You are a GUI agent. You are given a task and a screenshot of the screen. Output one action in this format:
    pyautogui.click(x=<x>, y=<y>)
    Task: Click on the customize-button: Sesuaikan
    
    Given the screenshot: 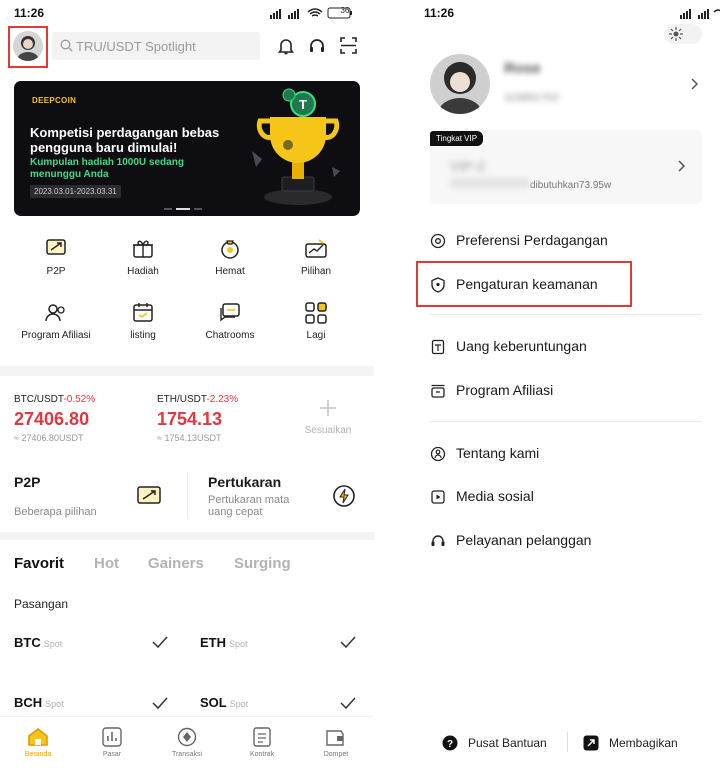 What is the action you would take?
    pyautogui.click(x=328, y=417)
    